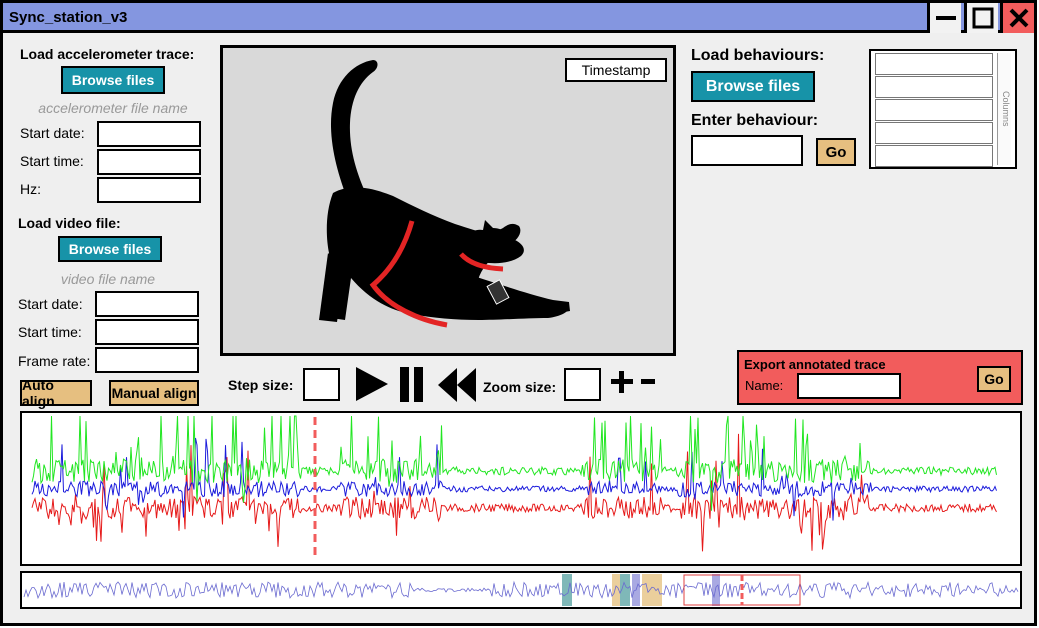  Describe the element at coordinates (994, 379) in the screenshot. I see `export-go-button: Go` at that location.